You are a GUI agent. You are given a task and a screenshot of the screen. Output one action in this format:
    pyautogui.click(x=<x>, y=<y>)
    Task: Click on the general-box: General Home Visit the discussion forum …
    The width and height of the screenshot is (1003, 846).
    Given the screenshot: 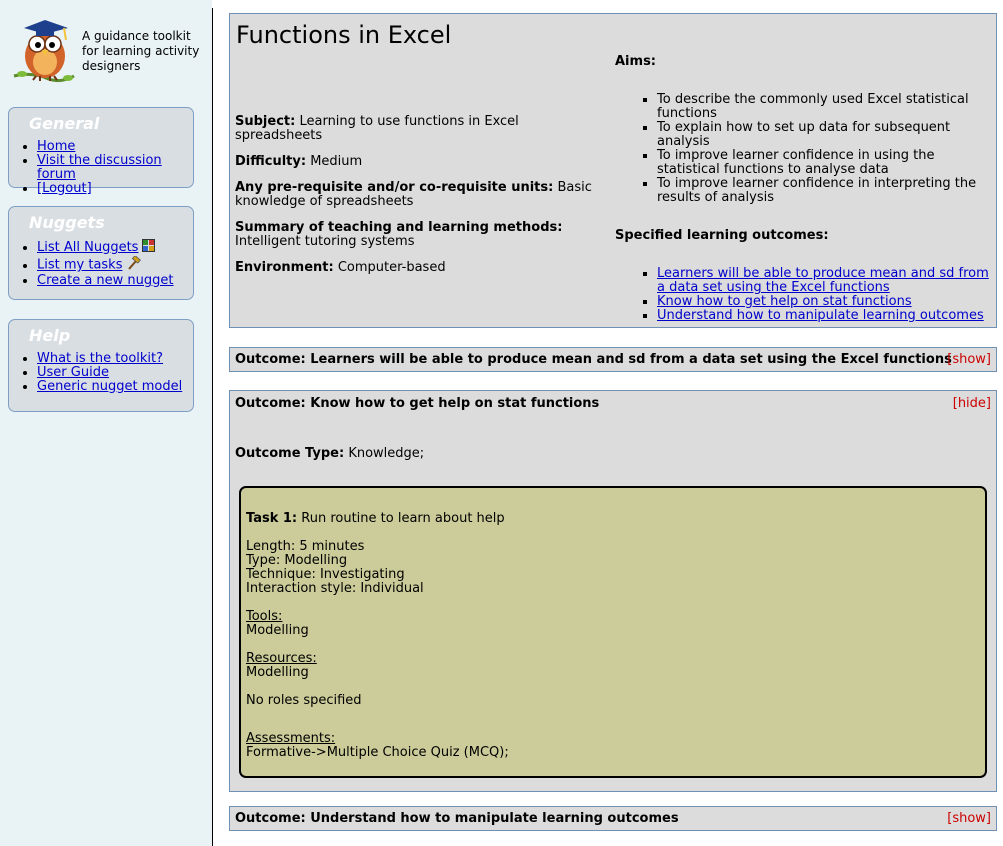 What is the action you would take?
    pyautogui.click(x=101, y=151)
    